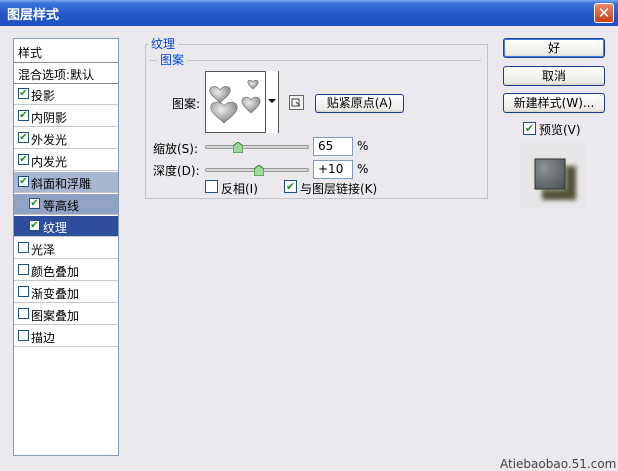 The width and height of the screenshot is (618, 471). Describe the element at coordinates (55, 228) in the screenshot. I see `style-item-label: 纹理` at that location.